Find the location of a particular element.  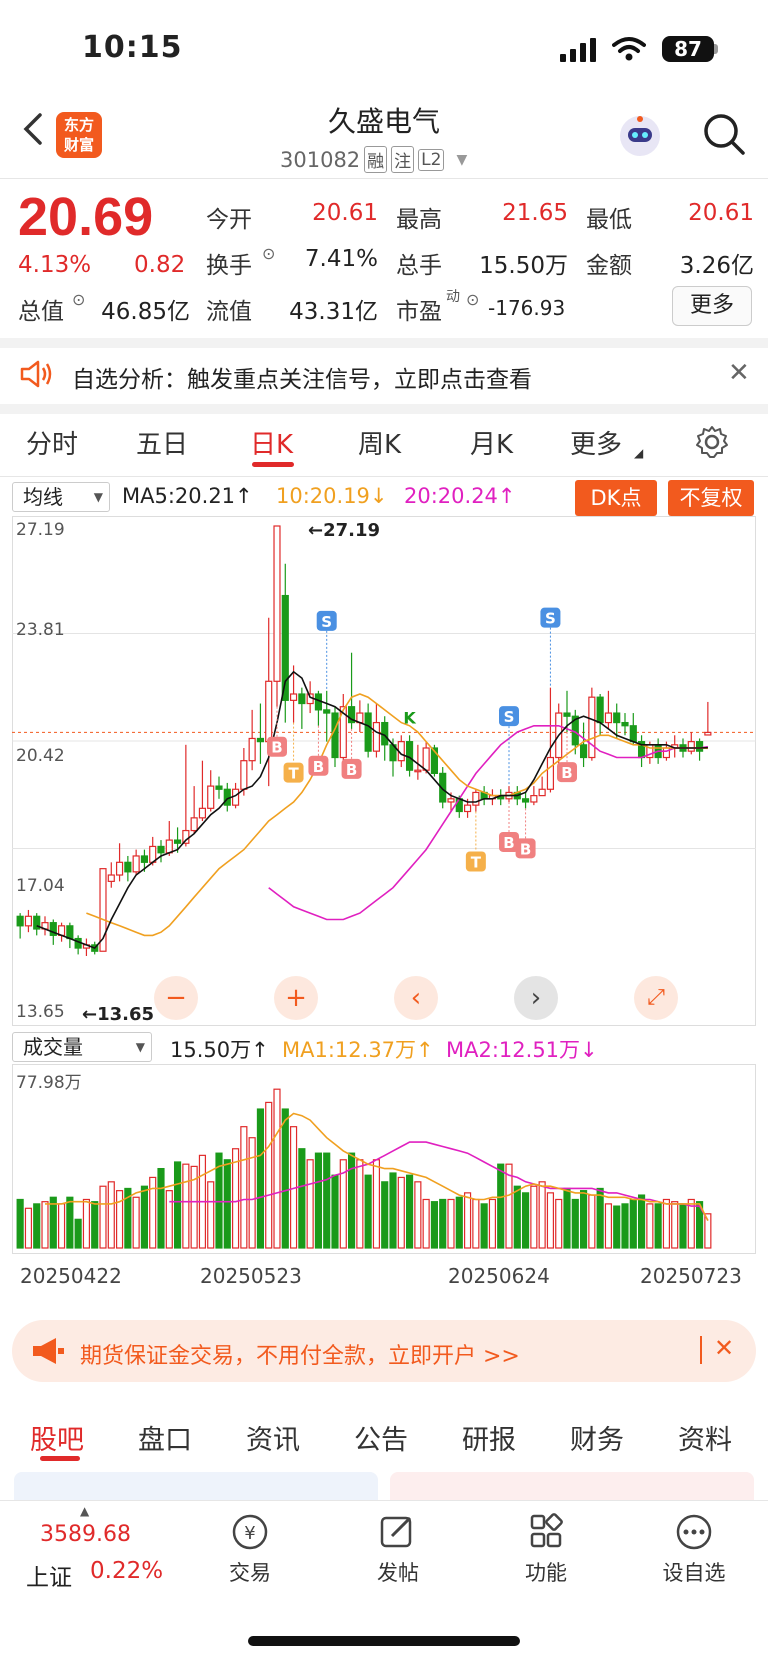

scroll-right-button: › is located at coordinates (536, 998).